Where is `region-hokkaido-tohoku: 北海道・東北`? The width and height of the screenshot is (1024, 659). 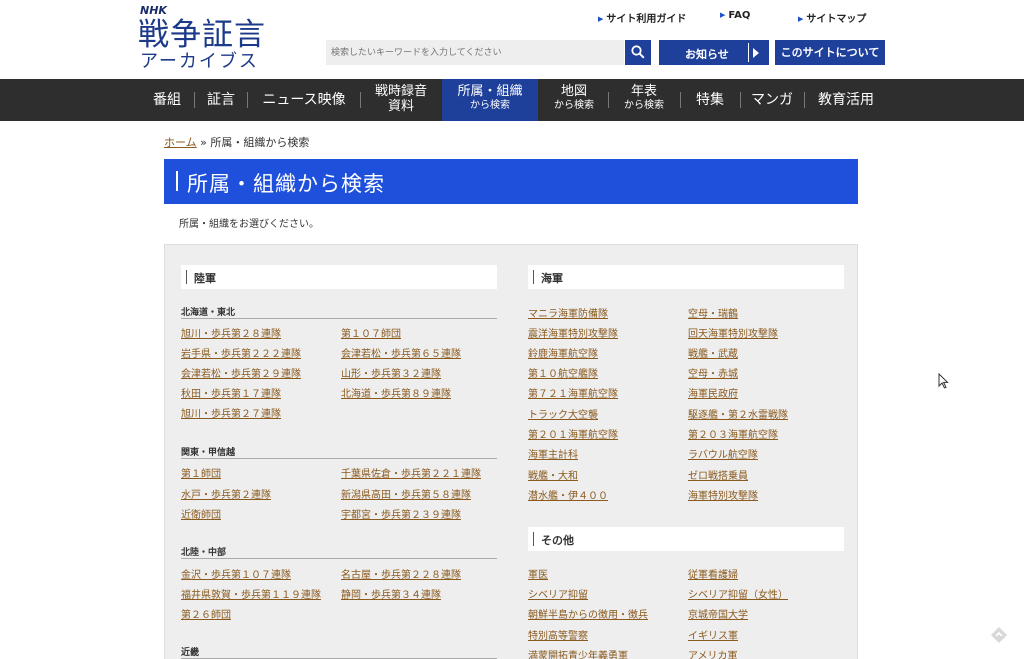
region-hokkaido-tohoku: 北海道・東北 is located at coordinates (339, 312).